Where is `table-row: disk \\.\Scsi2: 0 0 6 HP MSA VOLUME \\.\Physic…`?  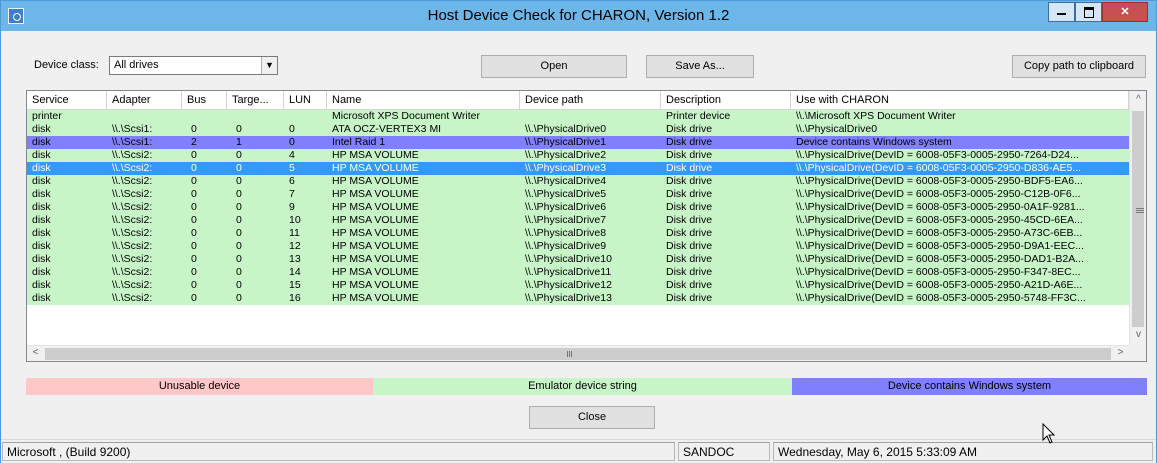
table-row: disk \\.\Scsi2: 0 0 6 HP MSA VOLUME \\.\Physic… is located at coordinates (578, 181).